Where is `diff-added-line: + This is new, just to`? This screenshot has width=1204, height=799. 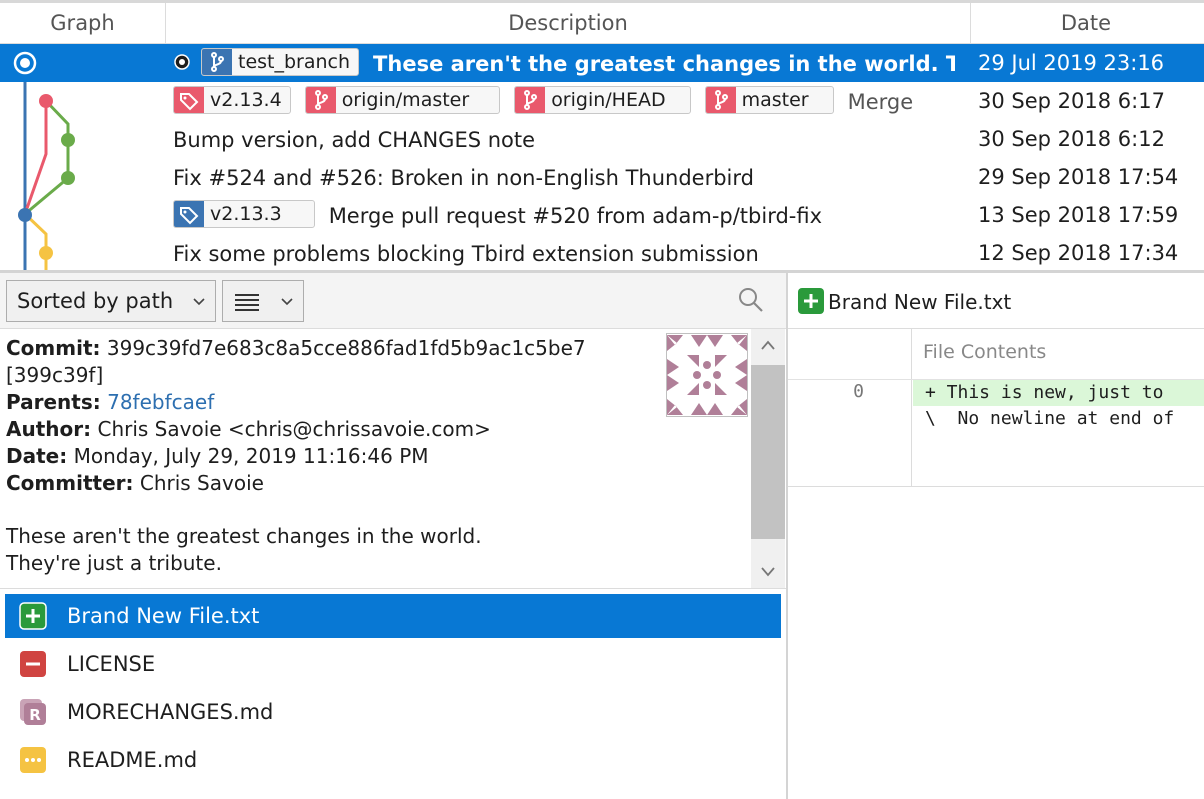
diff-added-line: + This is new, just to is located at coordinates (1058, 393).